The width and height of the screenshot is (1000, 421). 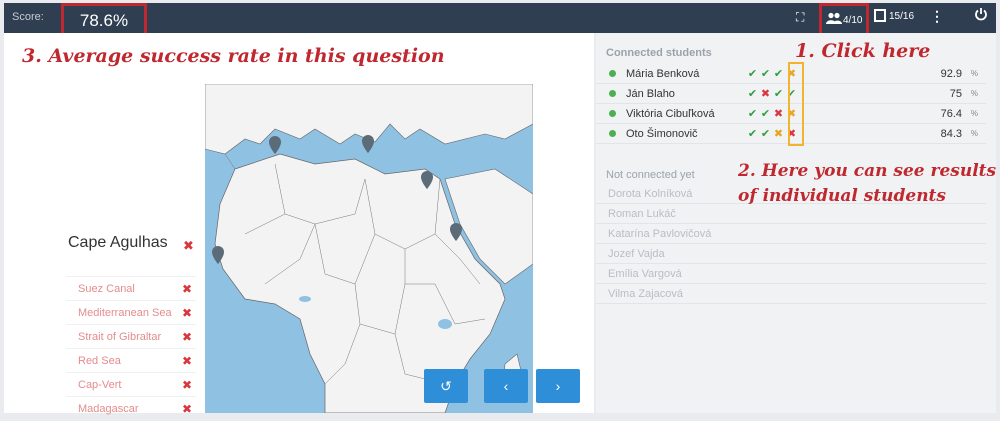 I want to click on list-item: Suez Canal ✖, so click(x=131, y=288).